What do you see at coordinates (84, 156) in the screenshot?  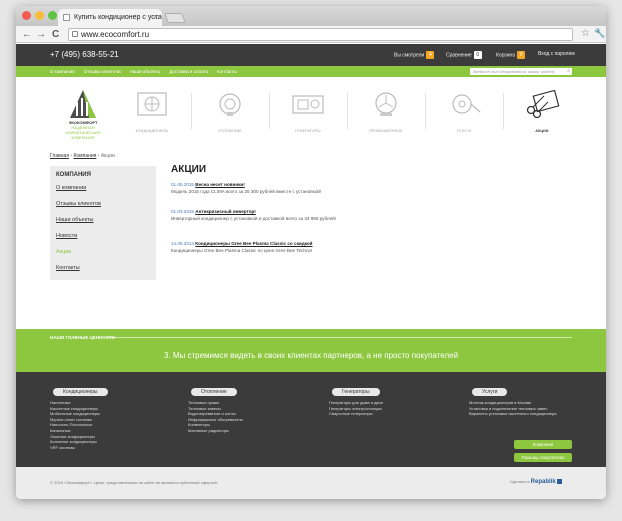 I see `breadcrumb-company: Компания` at bounding box center [84, 156].